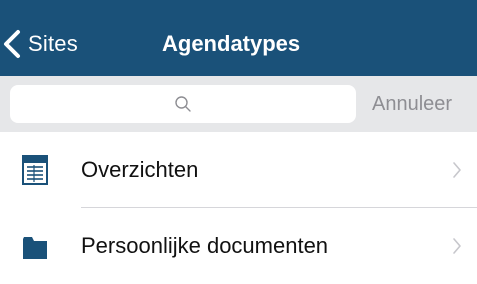 The height and width of the screenshot is (284, 477). I want to click on page-title: Agendatypes, so click(231, 43).